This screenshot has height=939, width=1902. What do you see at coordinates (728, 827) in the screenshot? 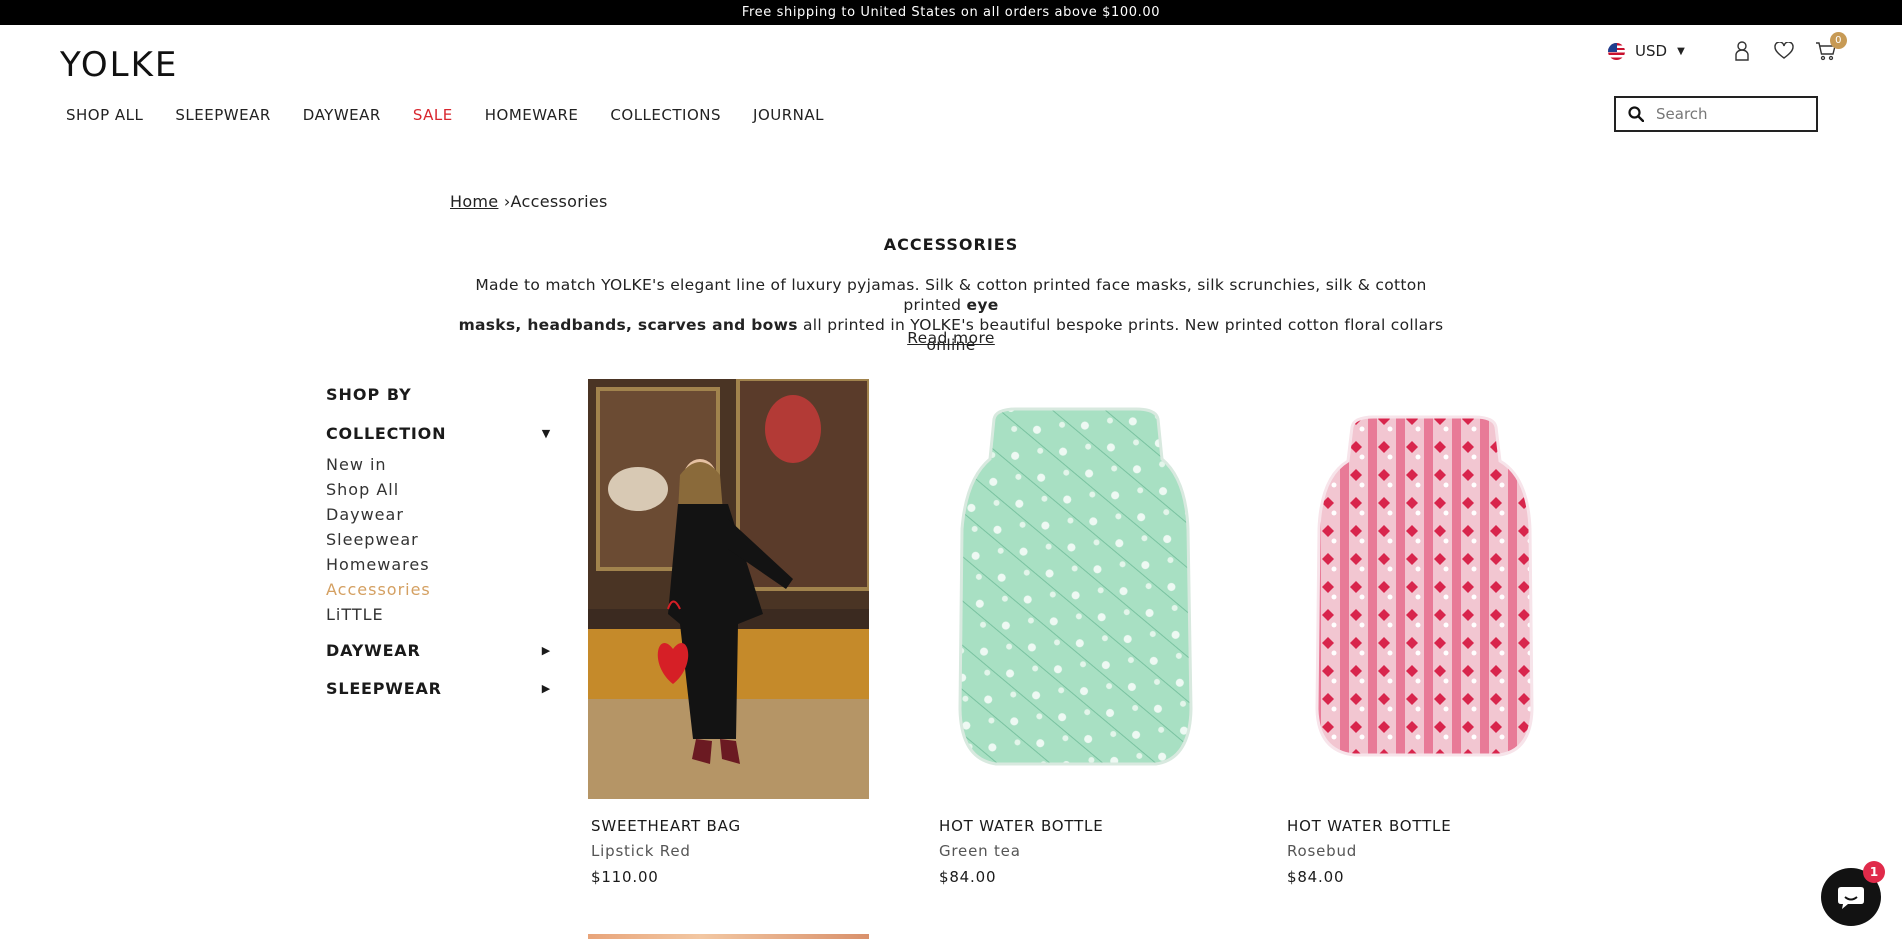
I see `product-name: SWEETHEART BAG` at bounding box center [728, 827].